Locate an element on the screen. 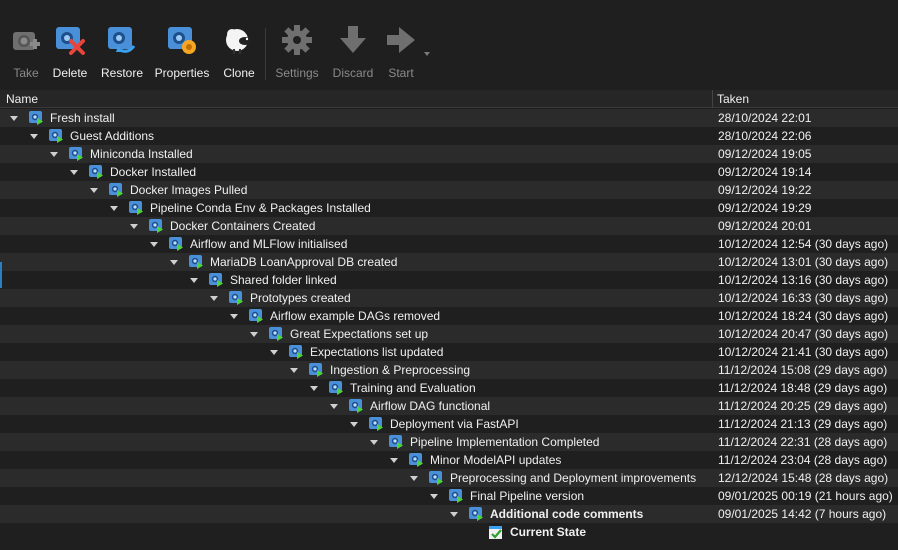  snapshot-taken: 28/10/2024 22:01 is located at coordinates (765, 118).